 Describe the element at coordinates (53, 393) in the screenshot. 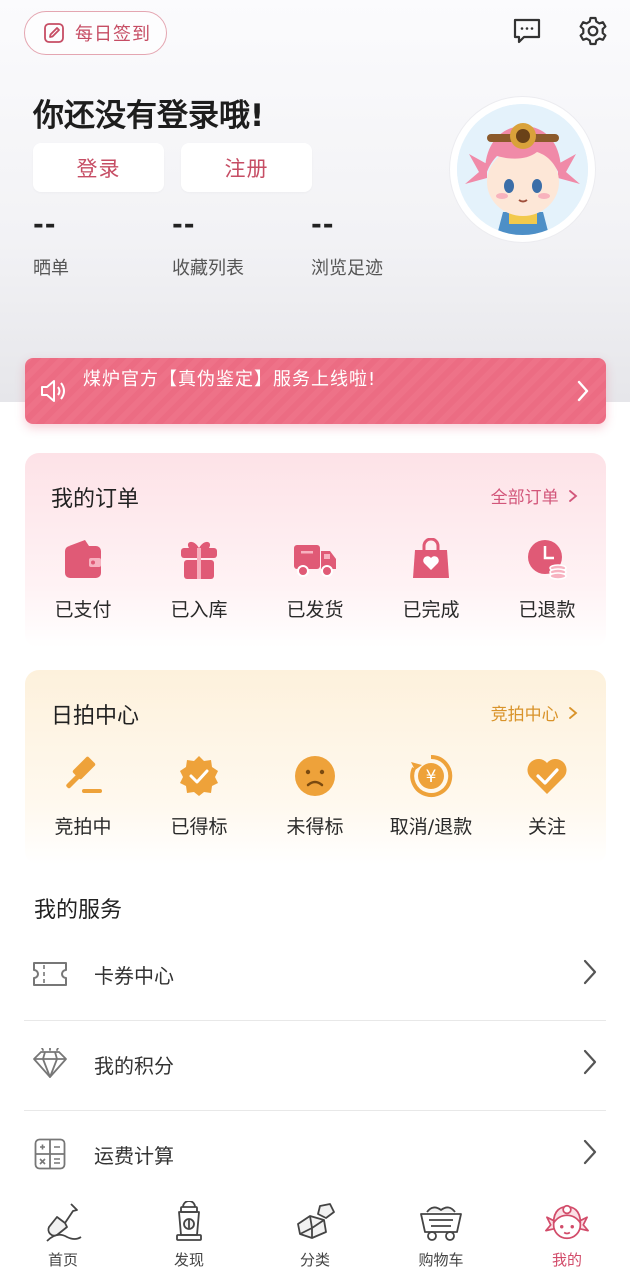

I see `speaker-icon` at that location.